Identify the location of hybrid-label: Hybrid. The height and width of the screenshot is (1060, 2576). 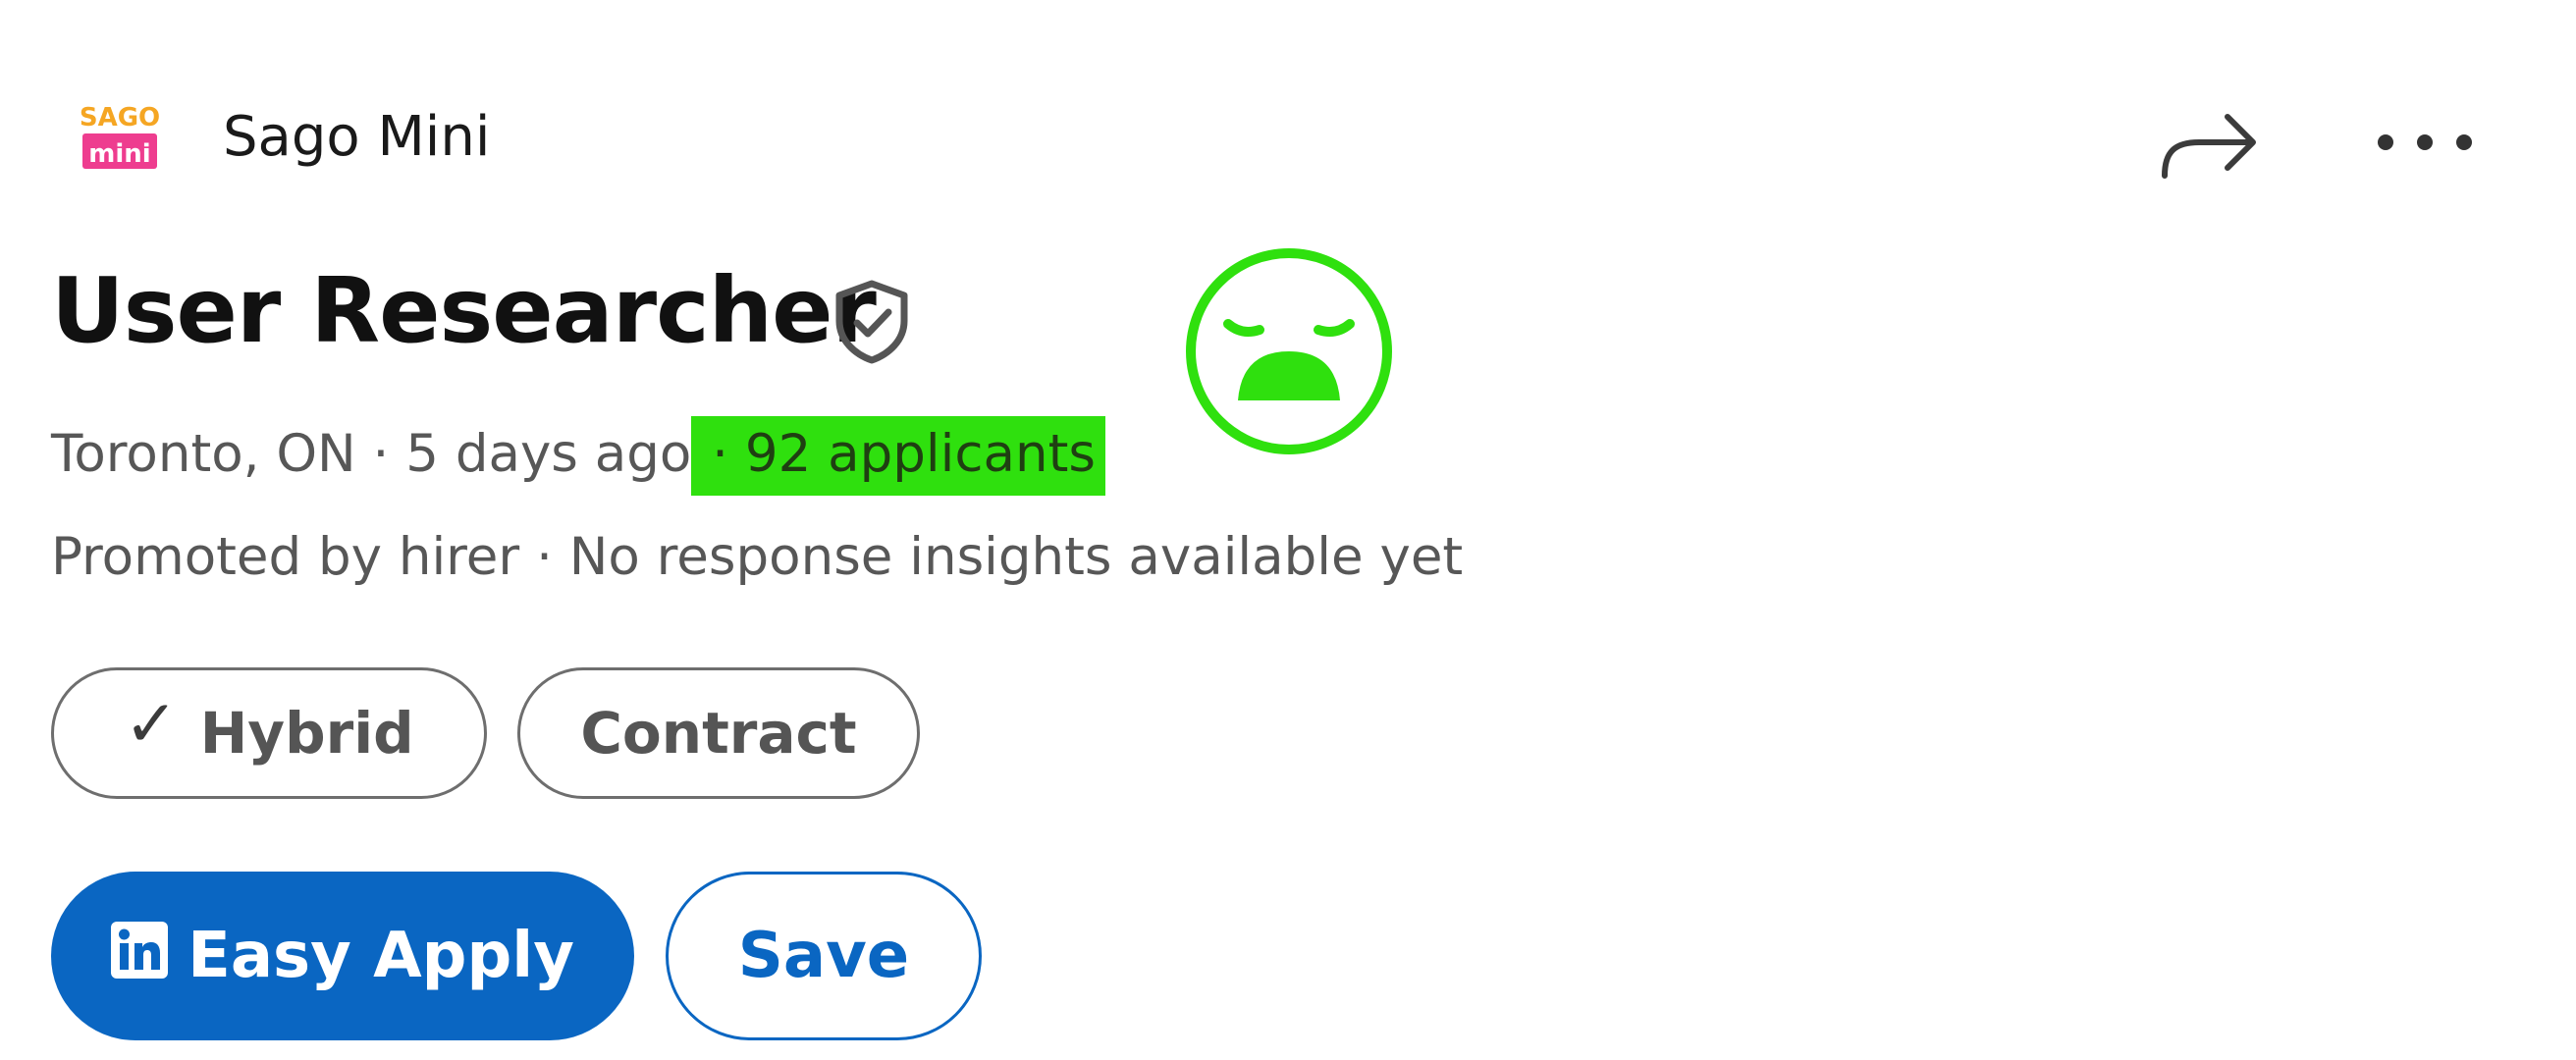
(306, 733).